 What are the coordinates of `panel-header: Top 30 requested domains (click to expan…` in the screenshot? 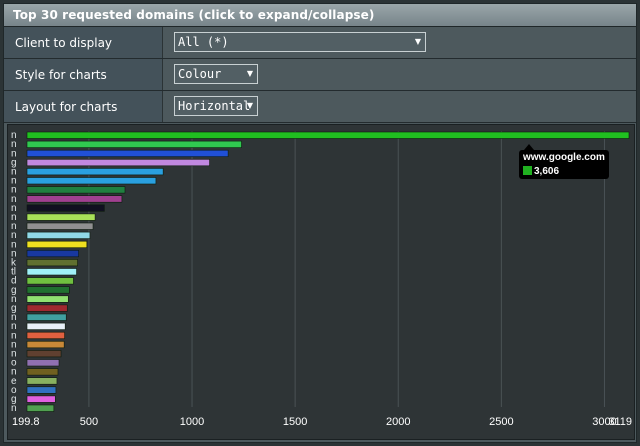 It's located at (320, 15).